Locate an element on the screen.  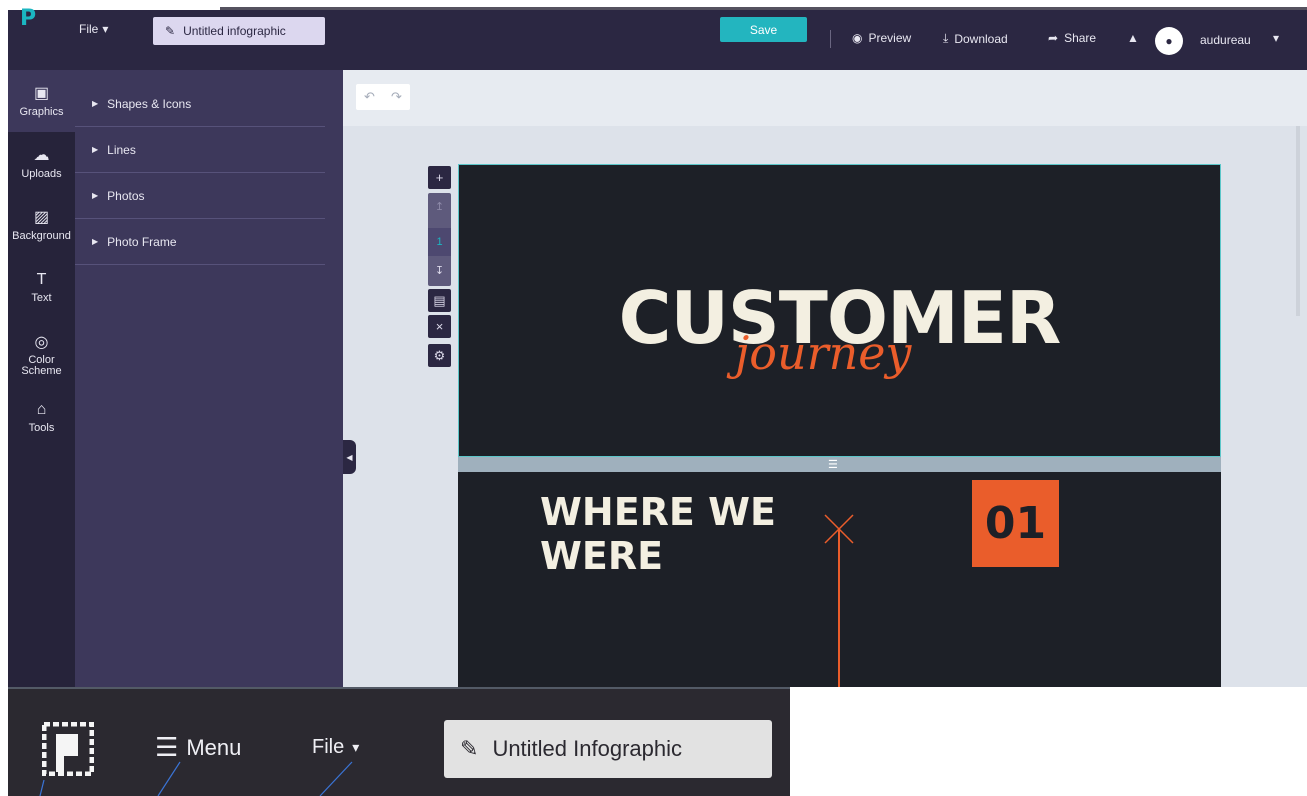
undo-redo-group: ↶ ↷ is located at coordinates (383, 97).